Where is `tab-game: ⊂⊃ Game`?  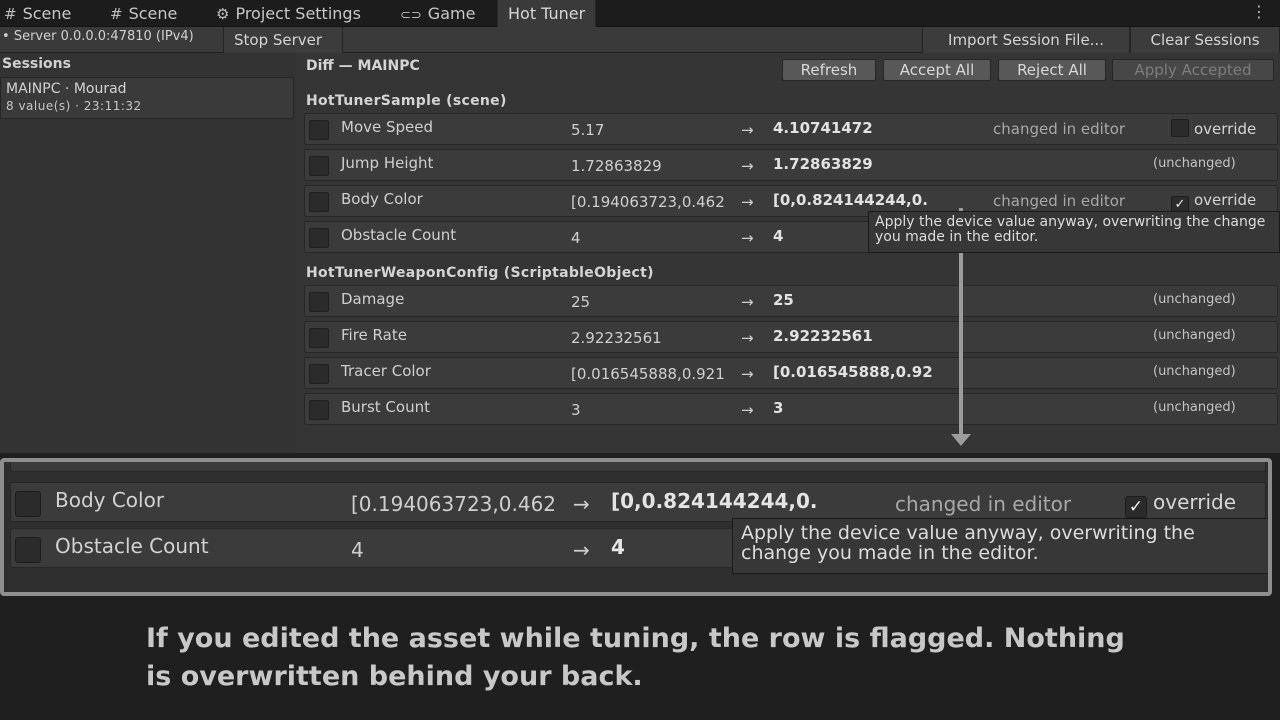 tab-game: ⊂⊃ Game is located at coordinates (437, 13).